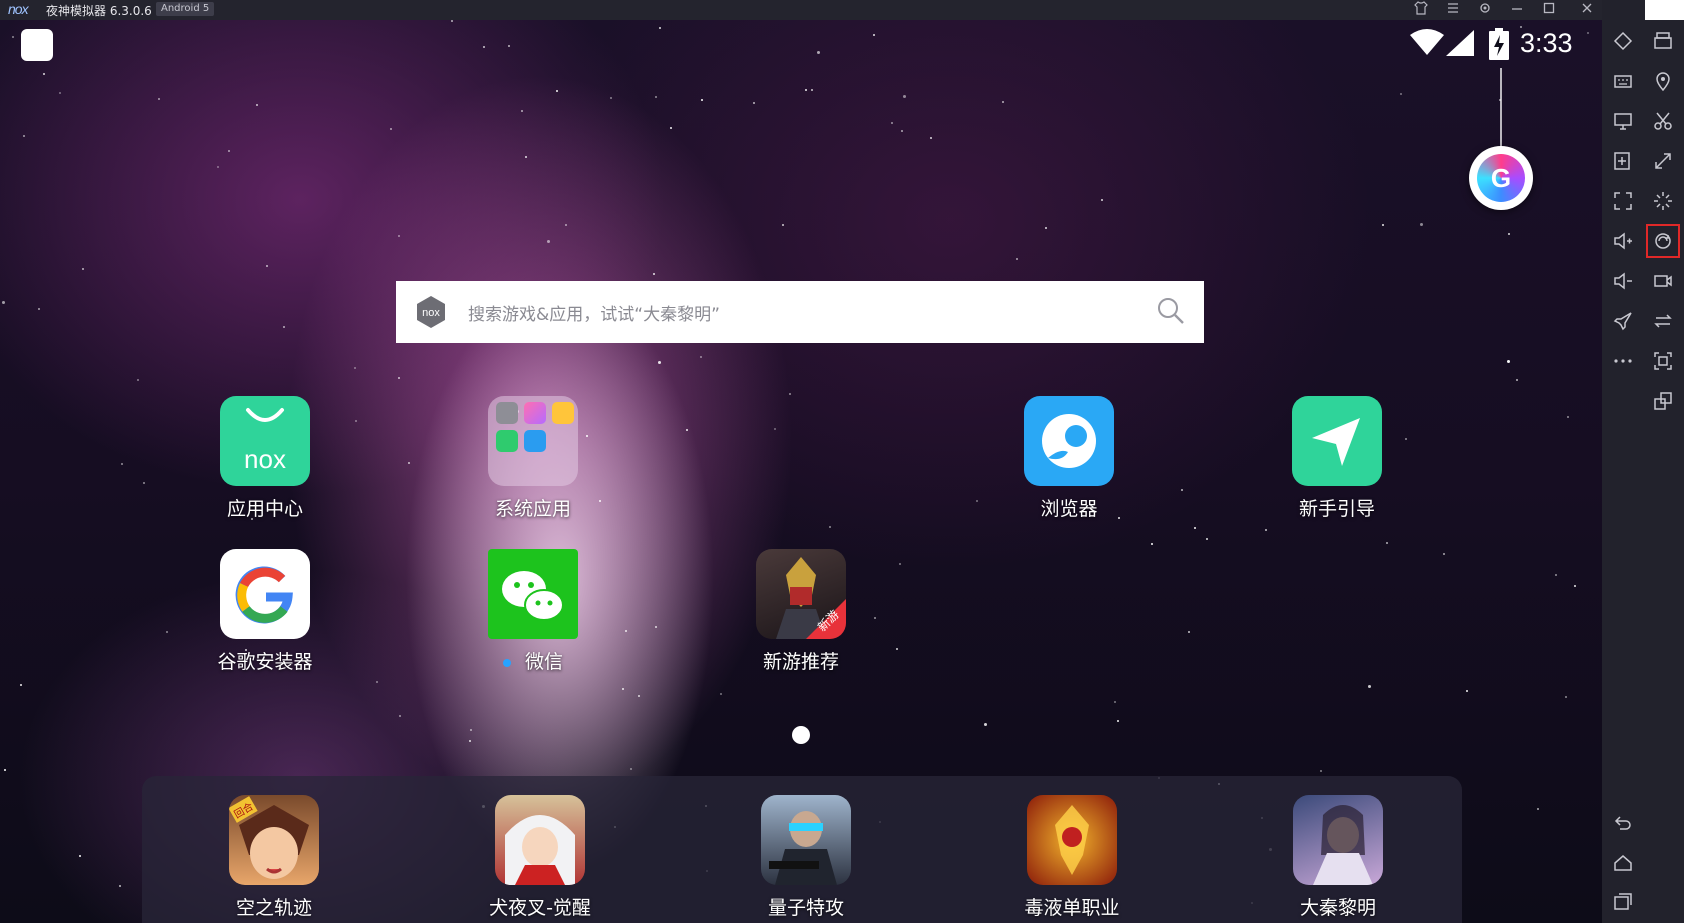 The width and height of the screenshot is (1684, 923). I want to click on multi-window-icon, so click(1663, 401).